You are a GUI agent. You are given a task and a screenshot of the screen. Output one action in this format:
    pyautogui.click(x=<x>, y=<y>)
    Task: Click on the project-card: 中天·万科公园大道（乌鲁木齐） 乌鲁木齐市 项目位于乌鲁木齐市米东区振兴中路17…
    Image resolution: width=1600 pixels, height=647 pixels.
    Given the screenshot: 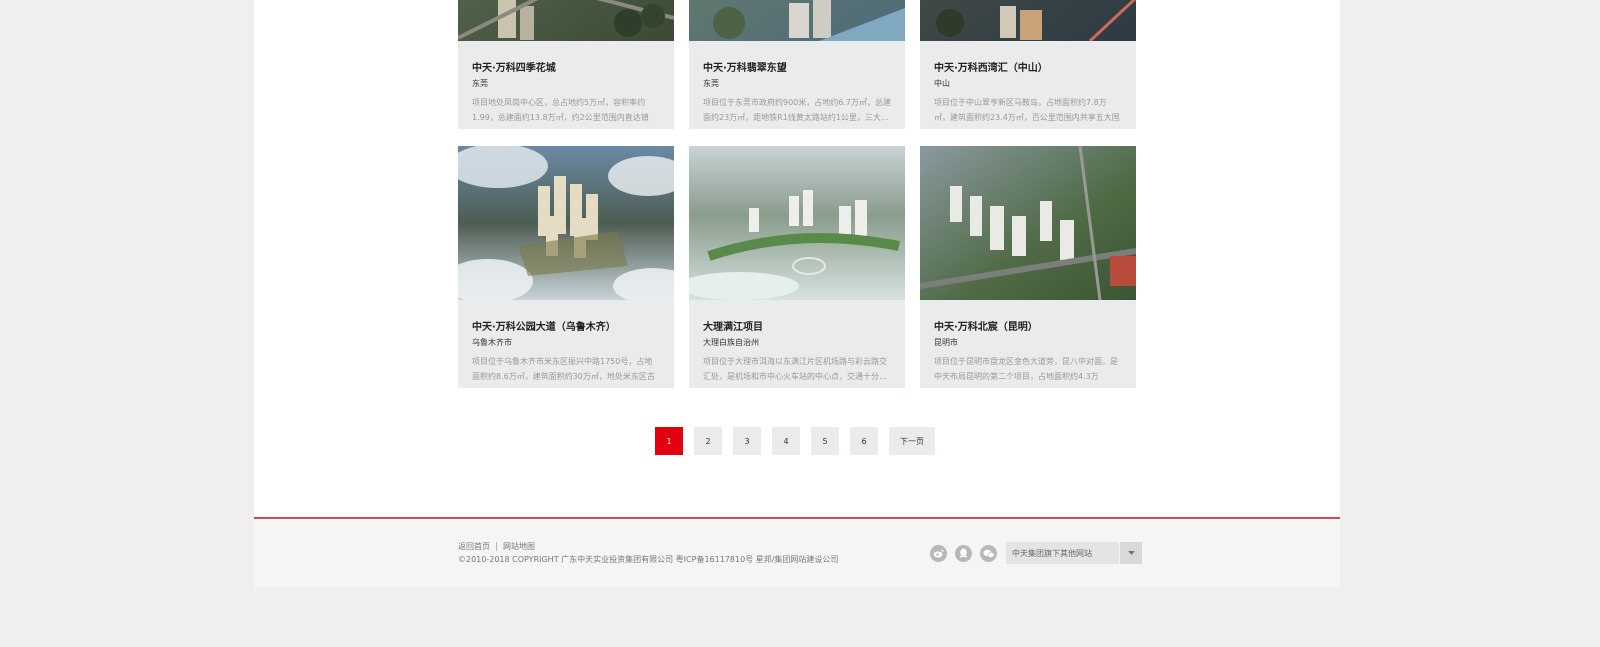 What is the action you would take?
    pyautogui.click(x=566, y=267)
    